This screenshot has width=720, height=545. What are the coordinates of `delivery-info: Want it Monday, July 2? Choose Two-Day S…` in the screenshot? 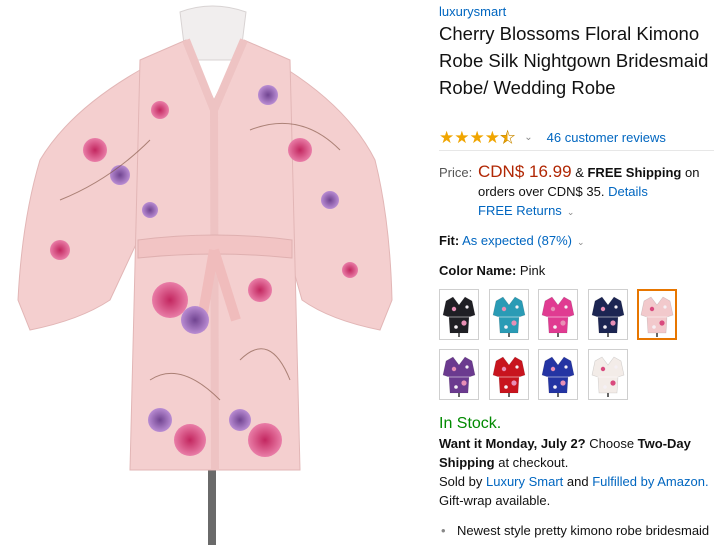 It's located at (579, 453).